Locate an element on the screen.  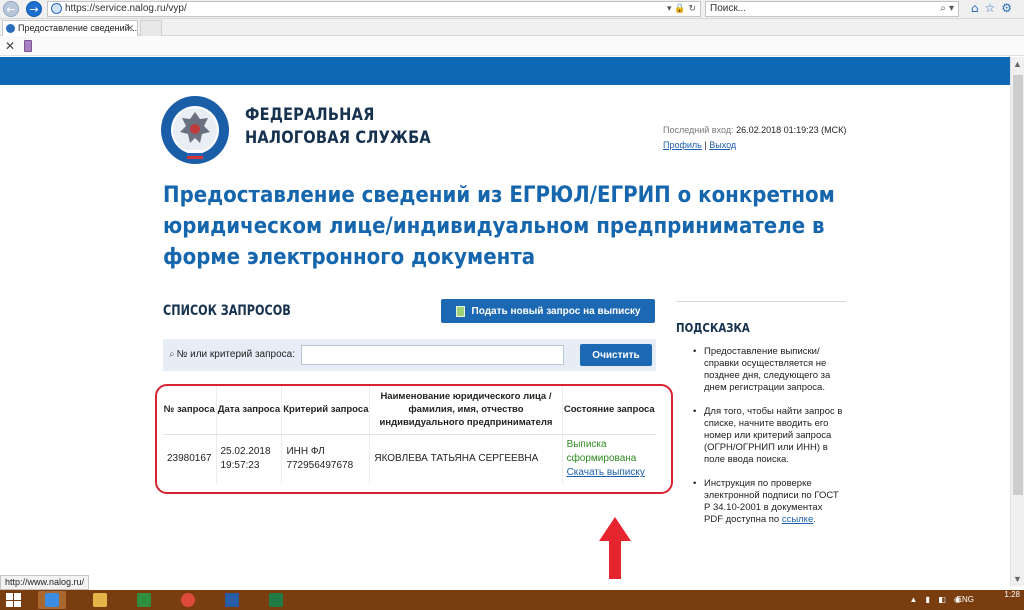
new-request-label: Подать новый запрос на выписку is located at coordinates (556, 311).